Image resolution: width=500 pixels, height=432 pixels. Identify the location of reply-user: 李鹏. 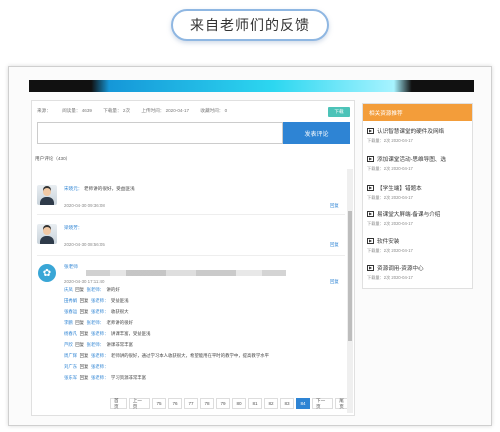
(68, 322).